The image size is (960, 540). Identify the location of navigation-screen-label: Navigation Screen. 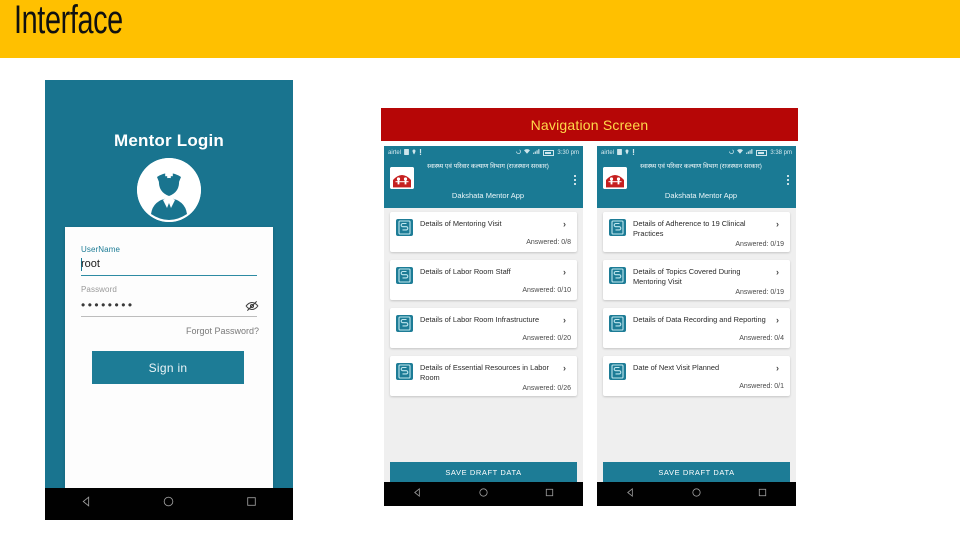
(589, 124).